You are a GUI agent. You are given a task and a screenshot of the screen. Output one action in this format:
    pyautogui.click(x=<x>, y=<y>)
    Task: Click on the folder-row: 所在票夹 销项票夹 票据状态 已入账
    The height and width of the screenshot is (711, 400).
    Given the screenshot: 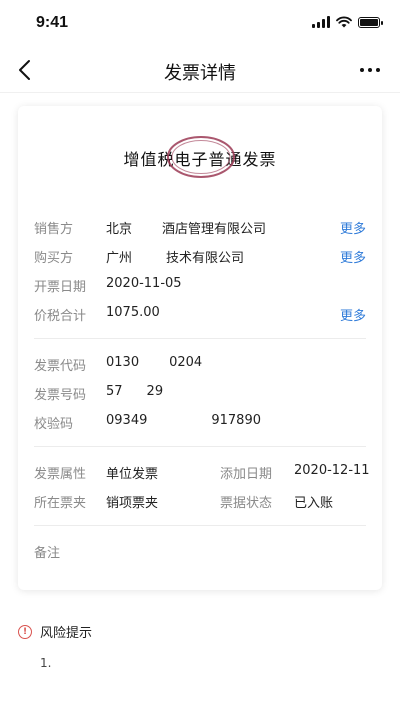 What is the action you would take?
    pyautogui.click(x=200, y=503)
    